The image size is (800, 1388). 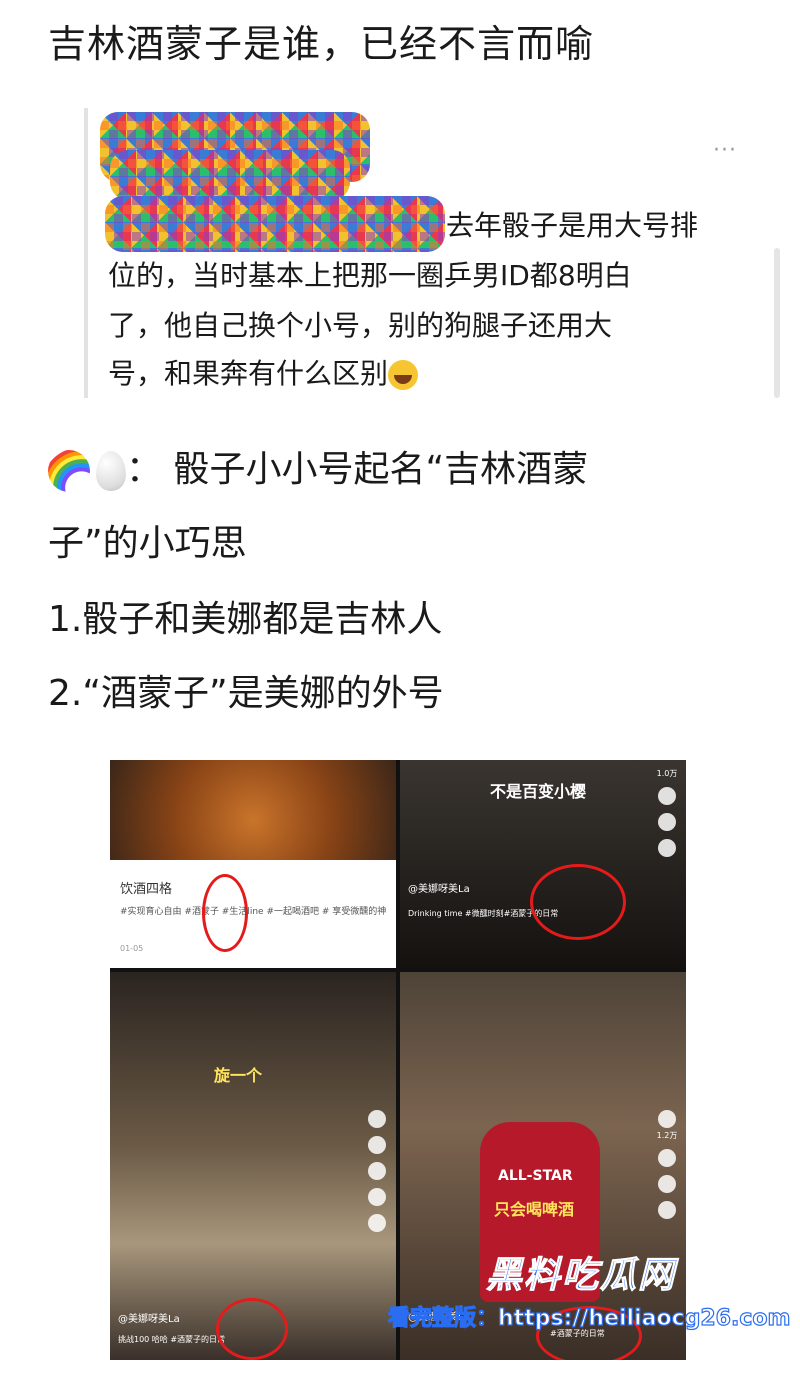 I want to click on quote-line-1: 去年骰子是用大号排, so click(x=572, y=225).